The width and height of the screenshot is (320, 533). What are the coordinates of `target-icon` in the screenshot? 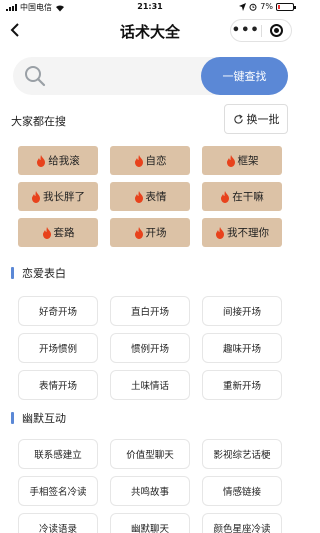 It's located at (276, 30).